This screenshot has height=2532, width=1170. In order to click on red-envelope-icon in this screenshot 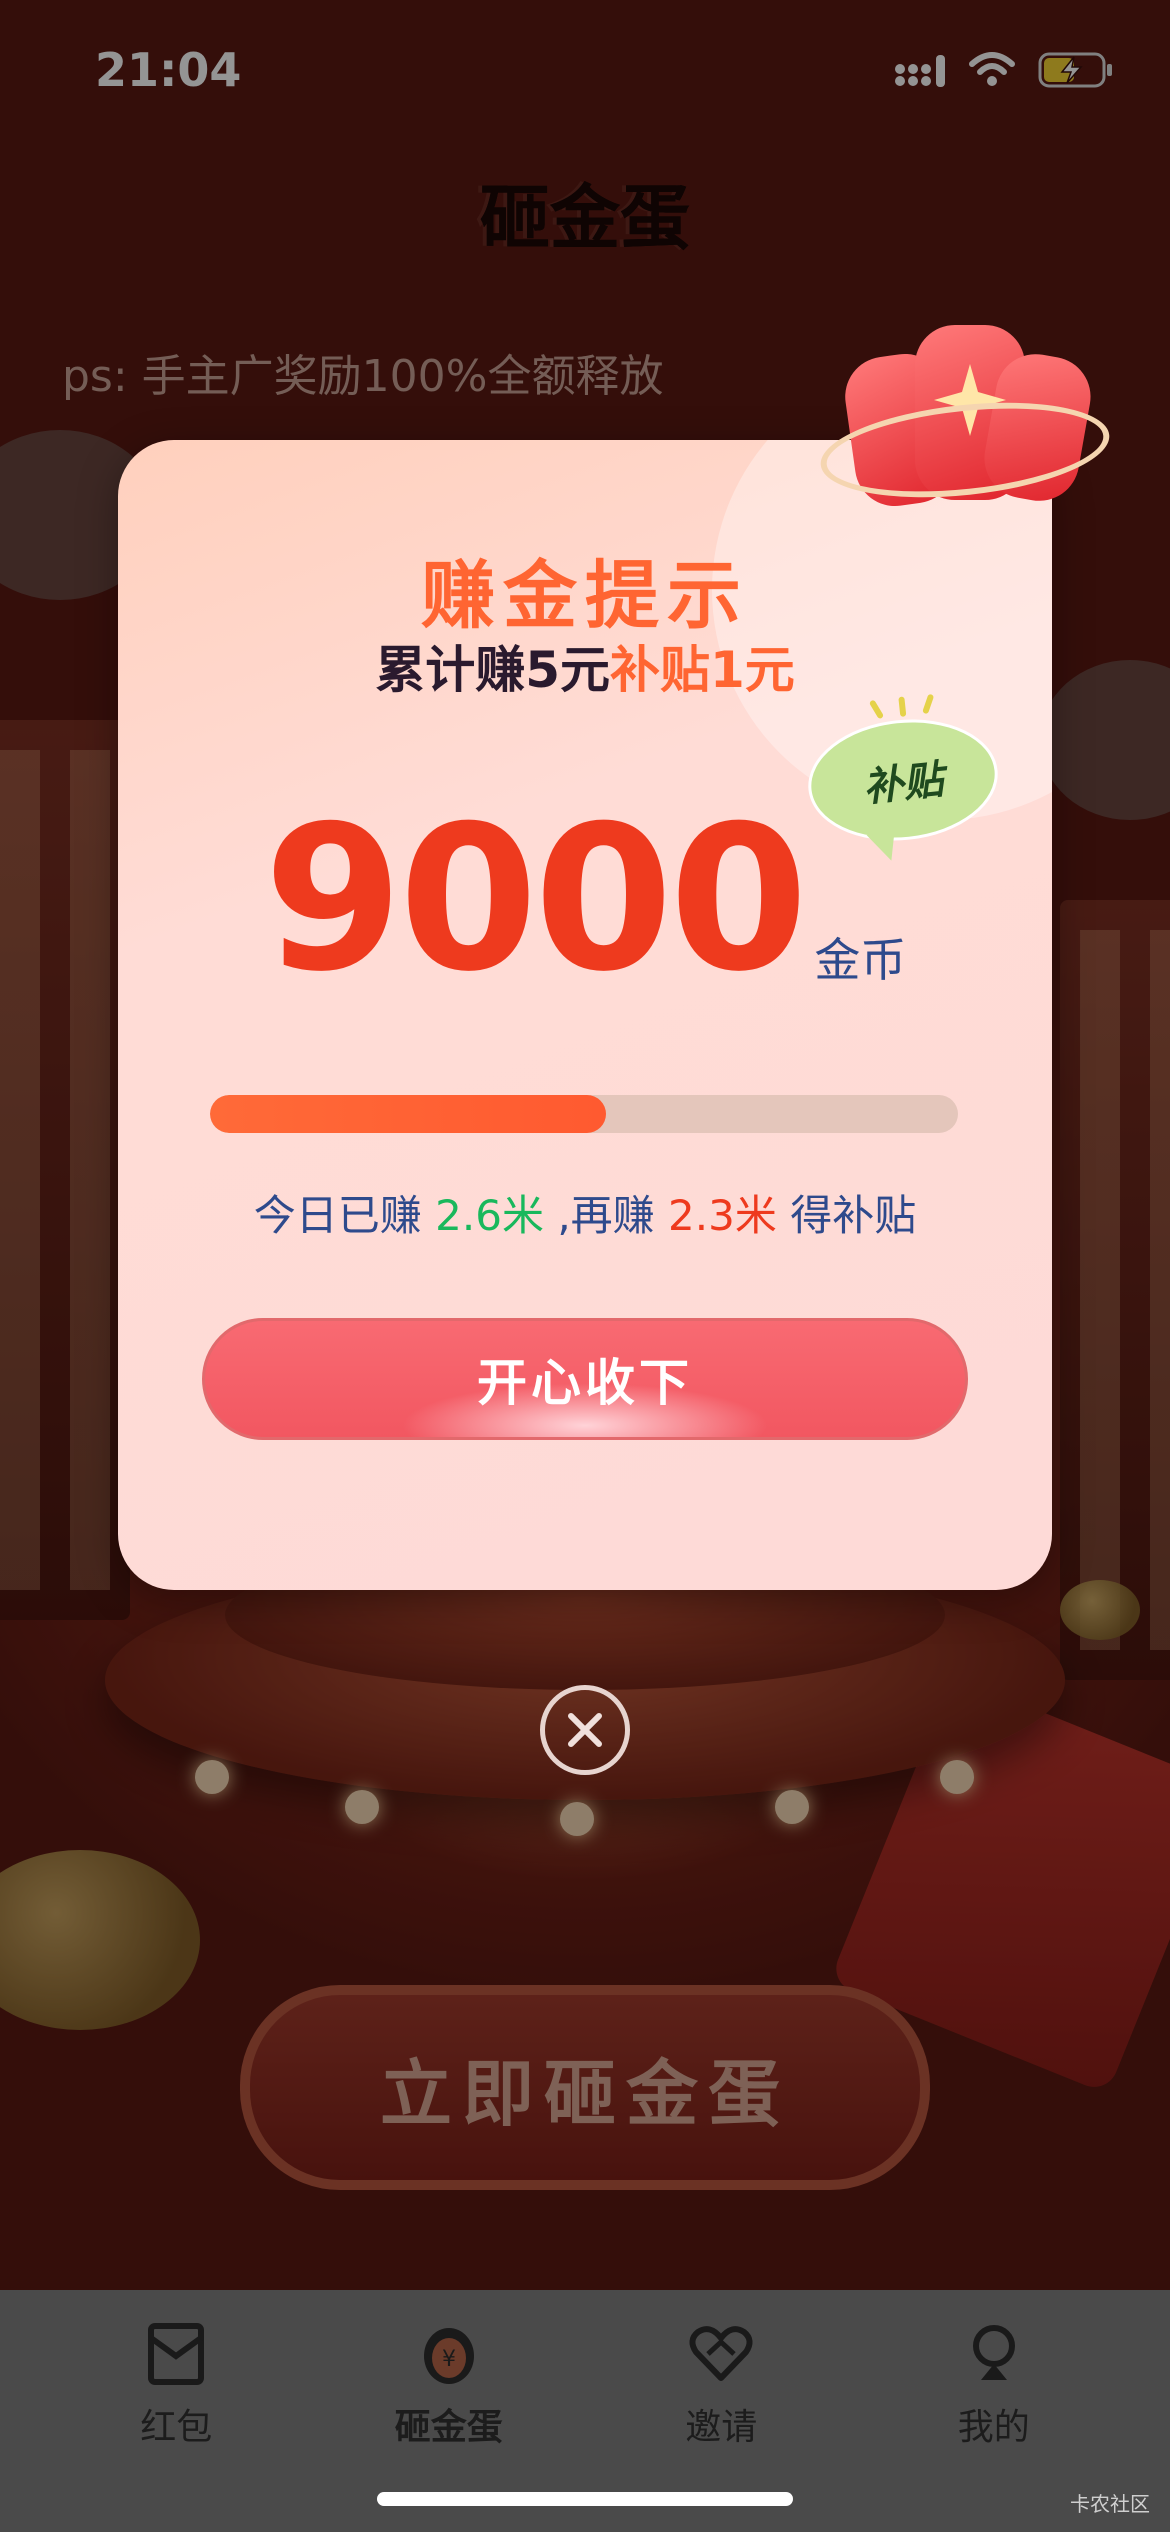, I will do `click(176, 2354)`.